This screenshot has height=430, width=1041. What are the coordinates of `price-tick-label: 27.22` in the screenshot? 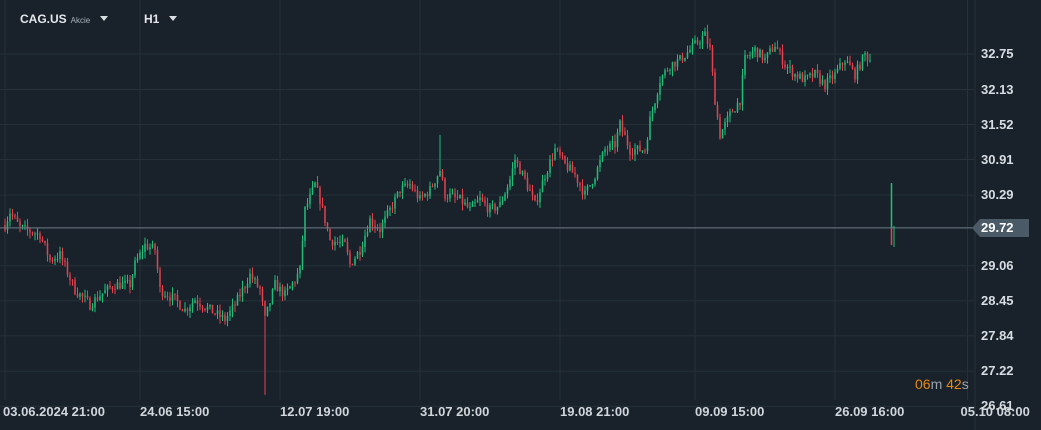 It's located at (997, 371).